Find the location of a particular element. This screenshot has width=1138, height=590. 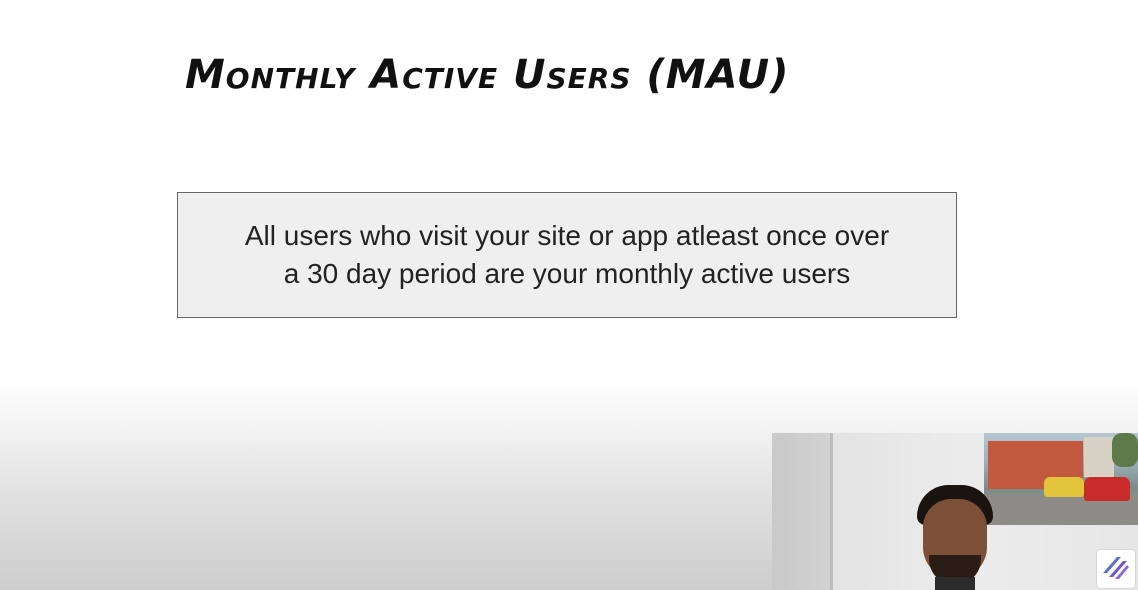

presenter-shirt is located at coordinates (955, 583).